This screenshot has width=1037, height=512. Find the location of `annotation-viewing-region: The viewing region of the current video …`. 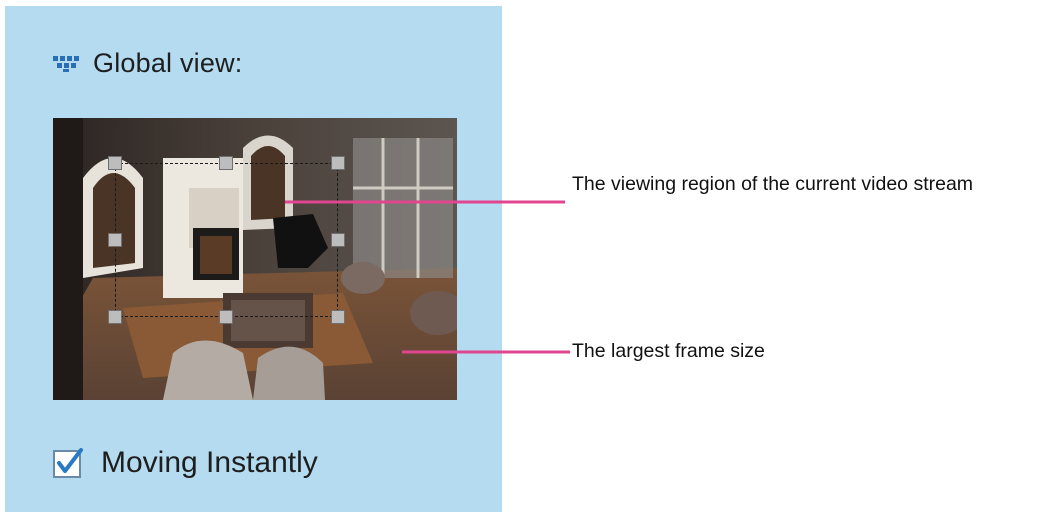

annotation-viewing-region: The viewing region of the current video … is located at coordinates (773, 184).